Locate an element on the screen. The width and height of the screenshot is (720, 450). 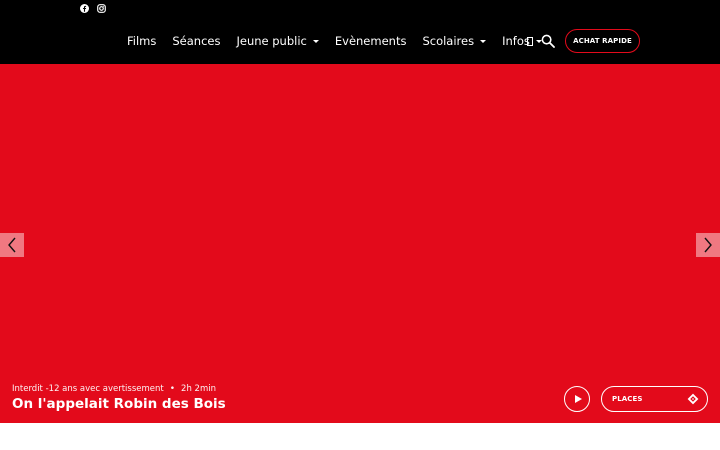
nav-item-seances: Séances is located at coordinates (196, 41).